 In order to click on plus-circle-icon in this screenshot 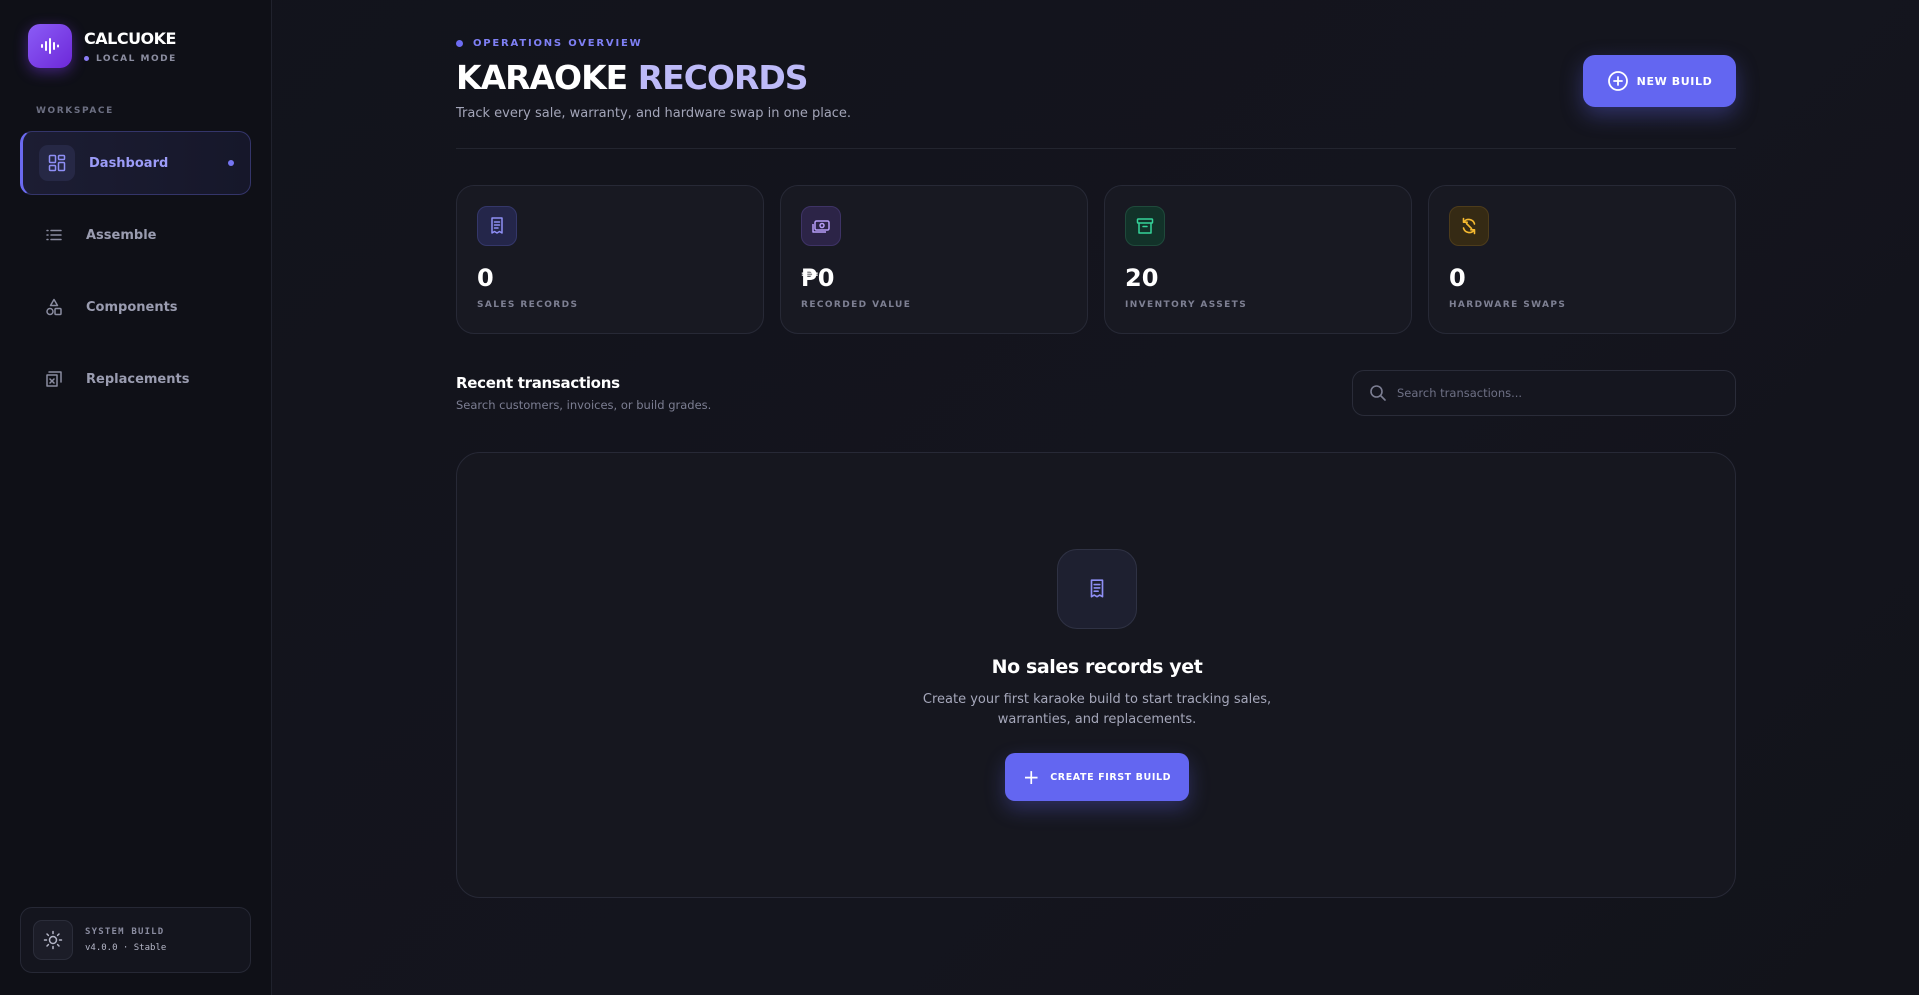, I will do `click(1618, 81)`.